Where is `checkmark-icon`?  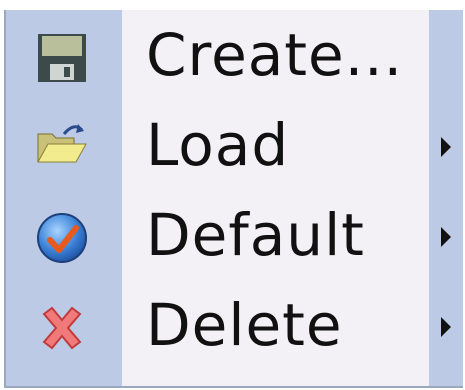
checkmark-icon is located at coordinates (62, 238).